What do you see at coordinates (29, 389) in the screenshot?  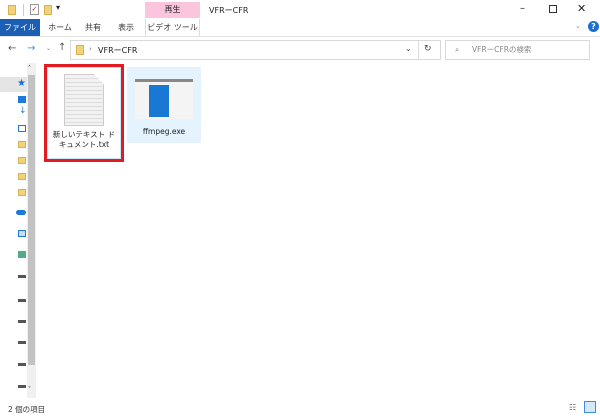 I see `scroll-down-icon: ˅` at bounding box center [29, 389].